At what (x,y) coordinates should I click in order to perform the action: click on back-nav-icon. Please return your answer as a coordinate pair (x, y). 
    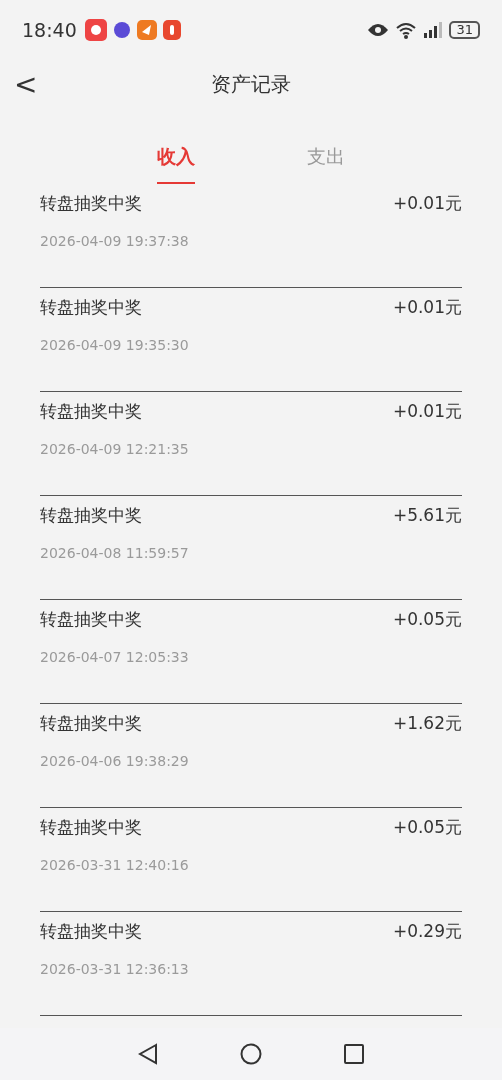
    Looking at the image, I should click on (148, 1054).